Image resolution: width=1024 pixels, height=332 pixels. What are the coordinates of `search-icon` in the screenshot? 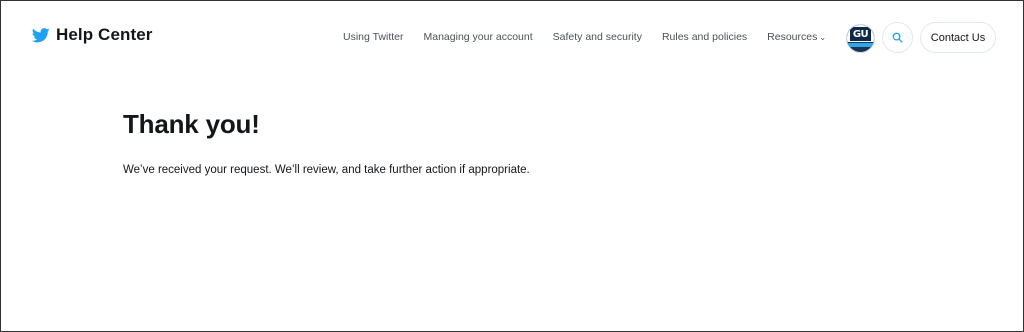 It's located at (897, 37).